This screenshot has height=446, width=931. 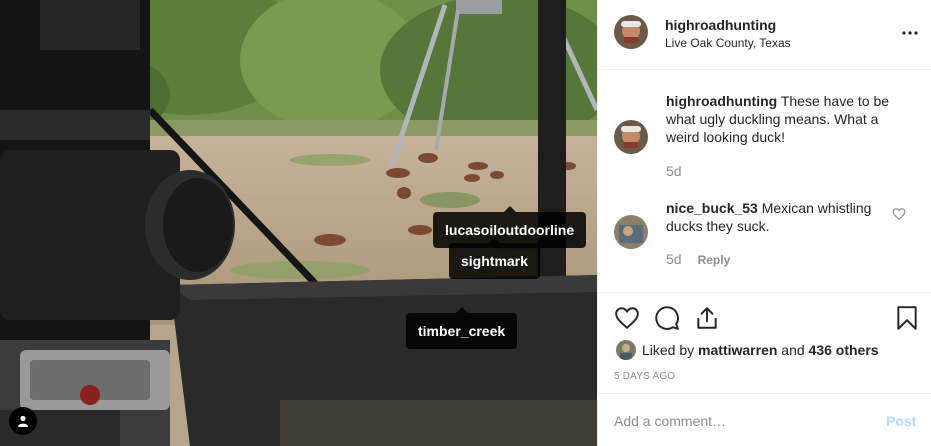 What do you see at coordinates (901, 421) in the screenshot?
I see `post-comment-button: Post` at bounding box center [901, 421].